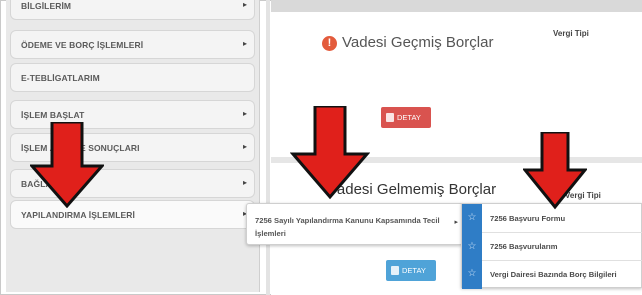 Image resolution: width=642 pixels, height=295 pixels. Describe the element at coordinates (571, 33) in the screenshot. I see `tax-type-column-header: Vergi Tipi` at that location.